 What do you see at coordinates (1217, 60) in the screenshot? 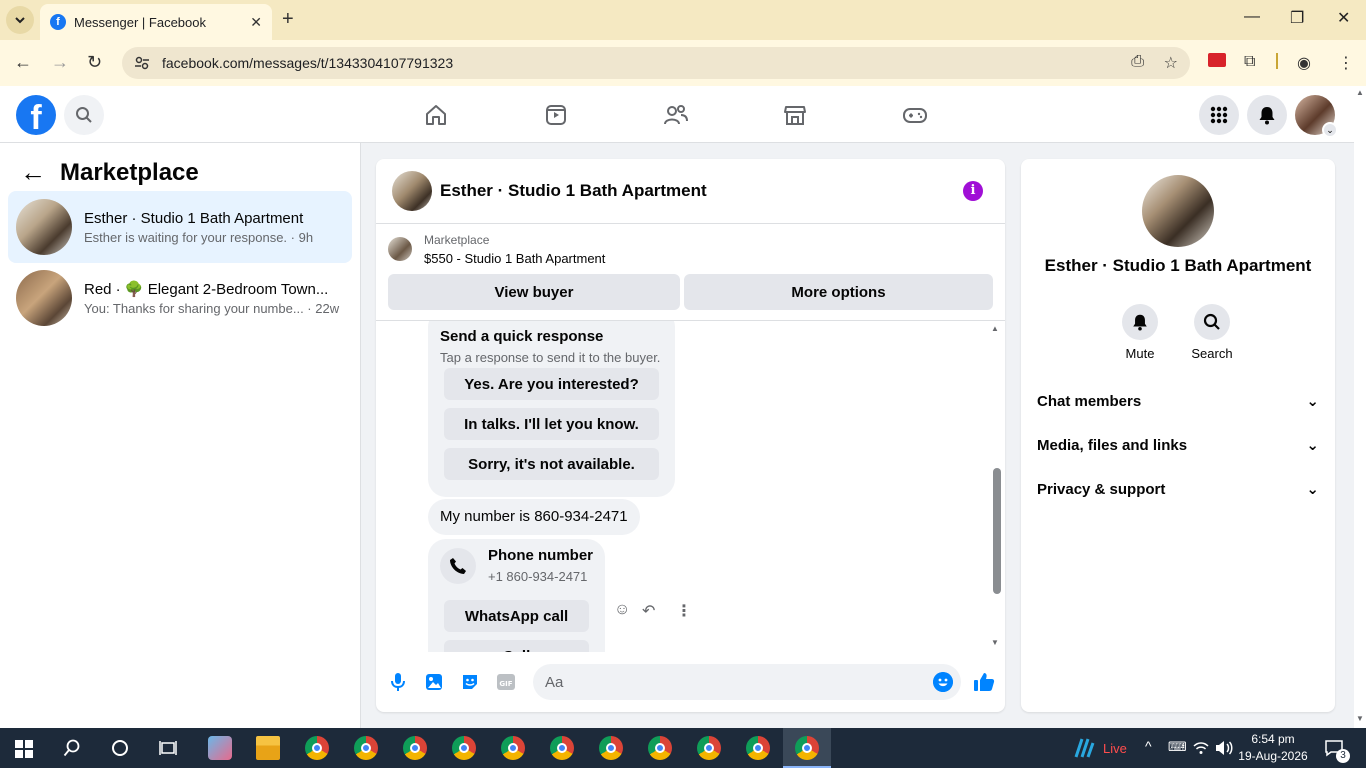
I see `extension-red-icon` at bounding box center [1217, 60].